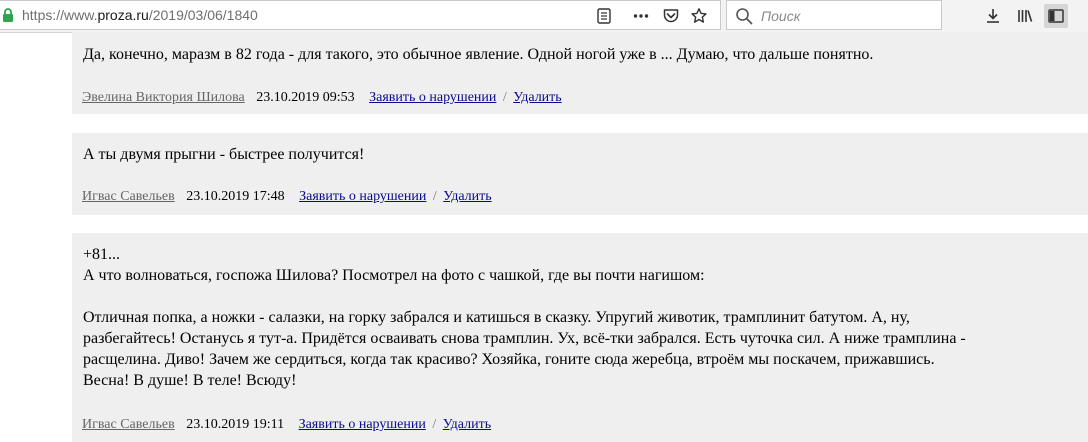 Image resolution: width=1088 pixels, height=442 pixels. What do you see at coordinates (235, 196) in the screenshot?
I see `comment-date: 23.10.2019 17:48` at bounding box center [235, 196].